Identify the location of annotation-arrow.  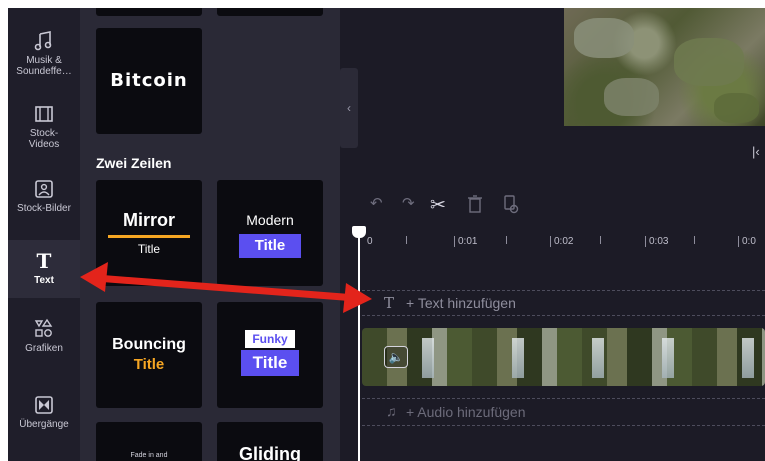
(226, 287).